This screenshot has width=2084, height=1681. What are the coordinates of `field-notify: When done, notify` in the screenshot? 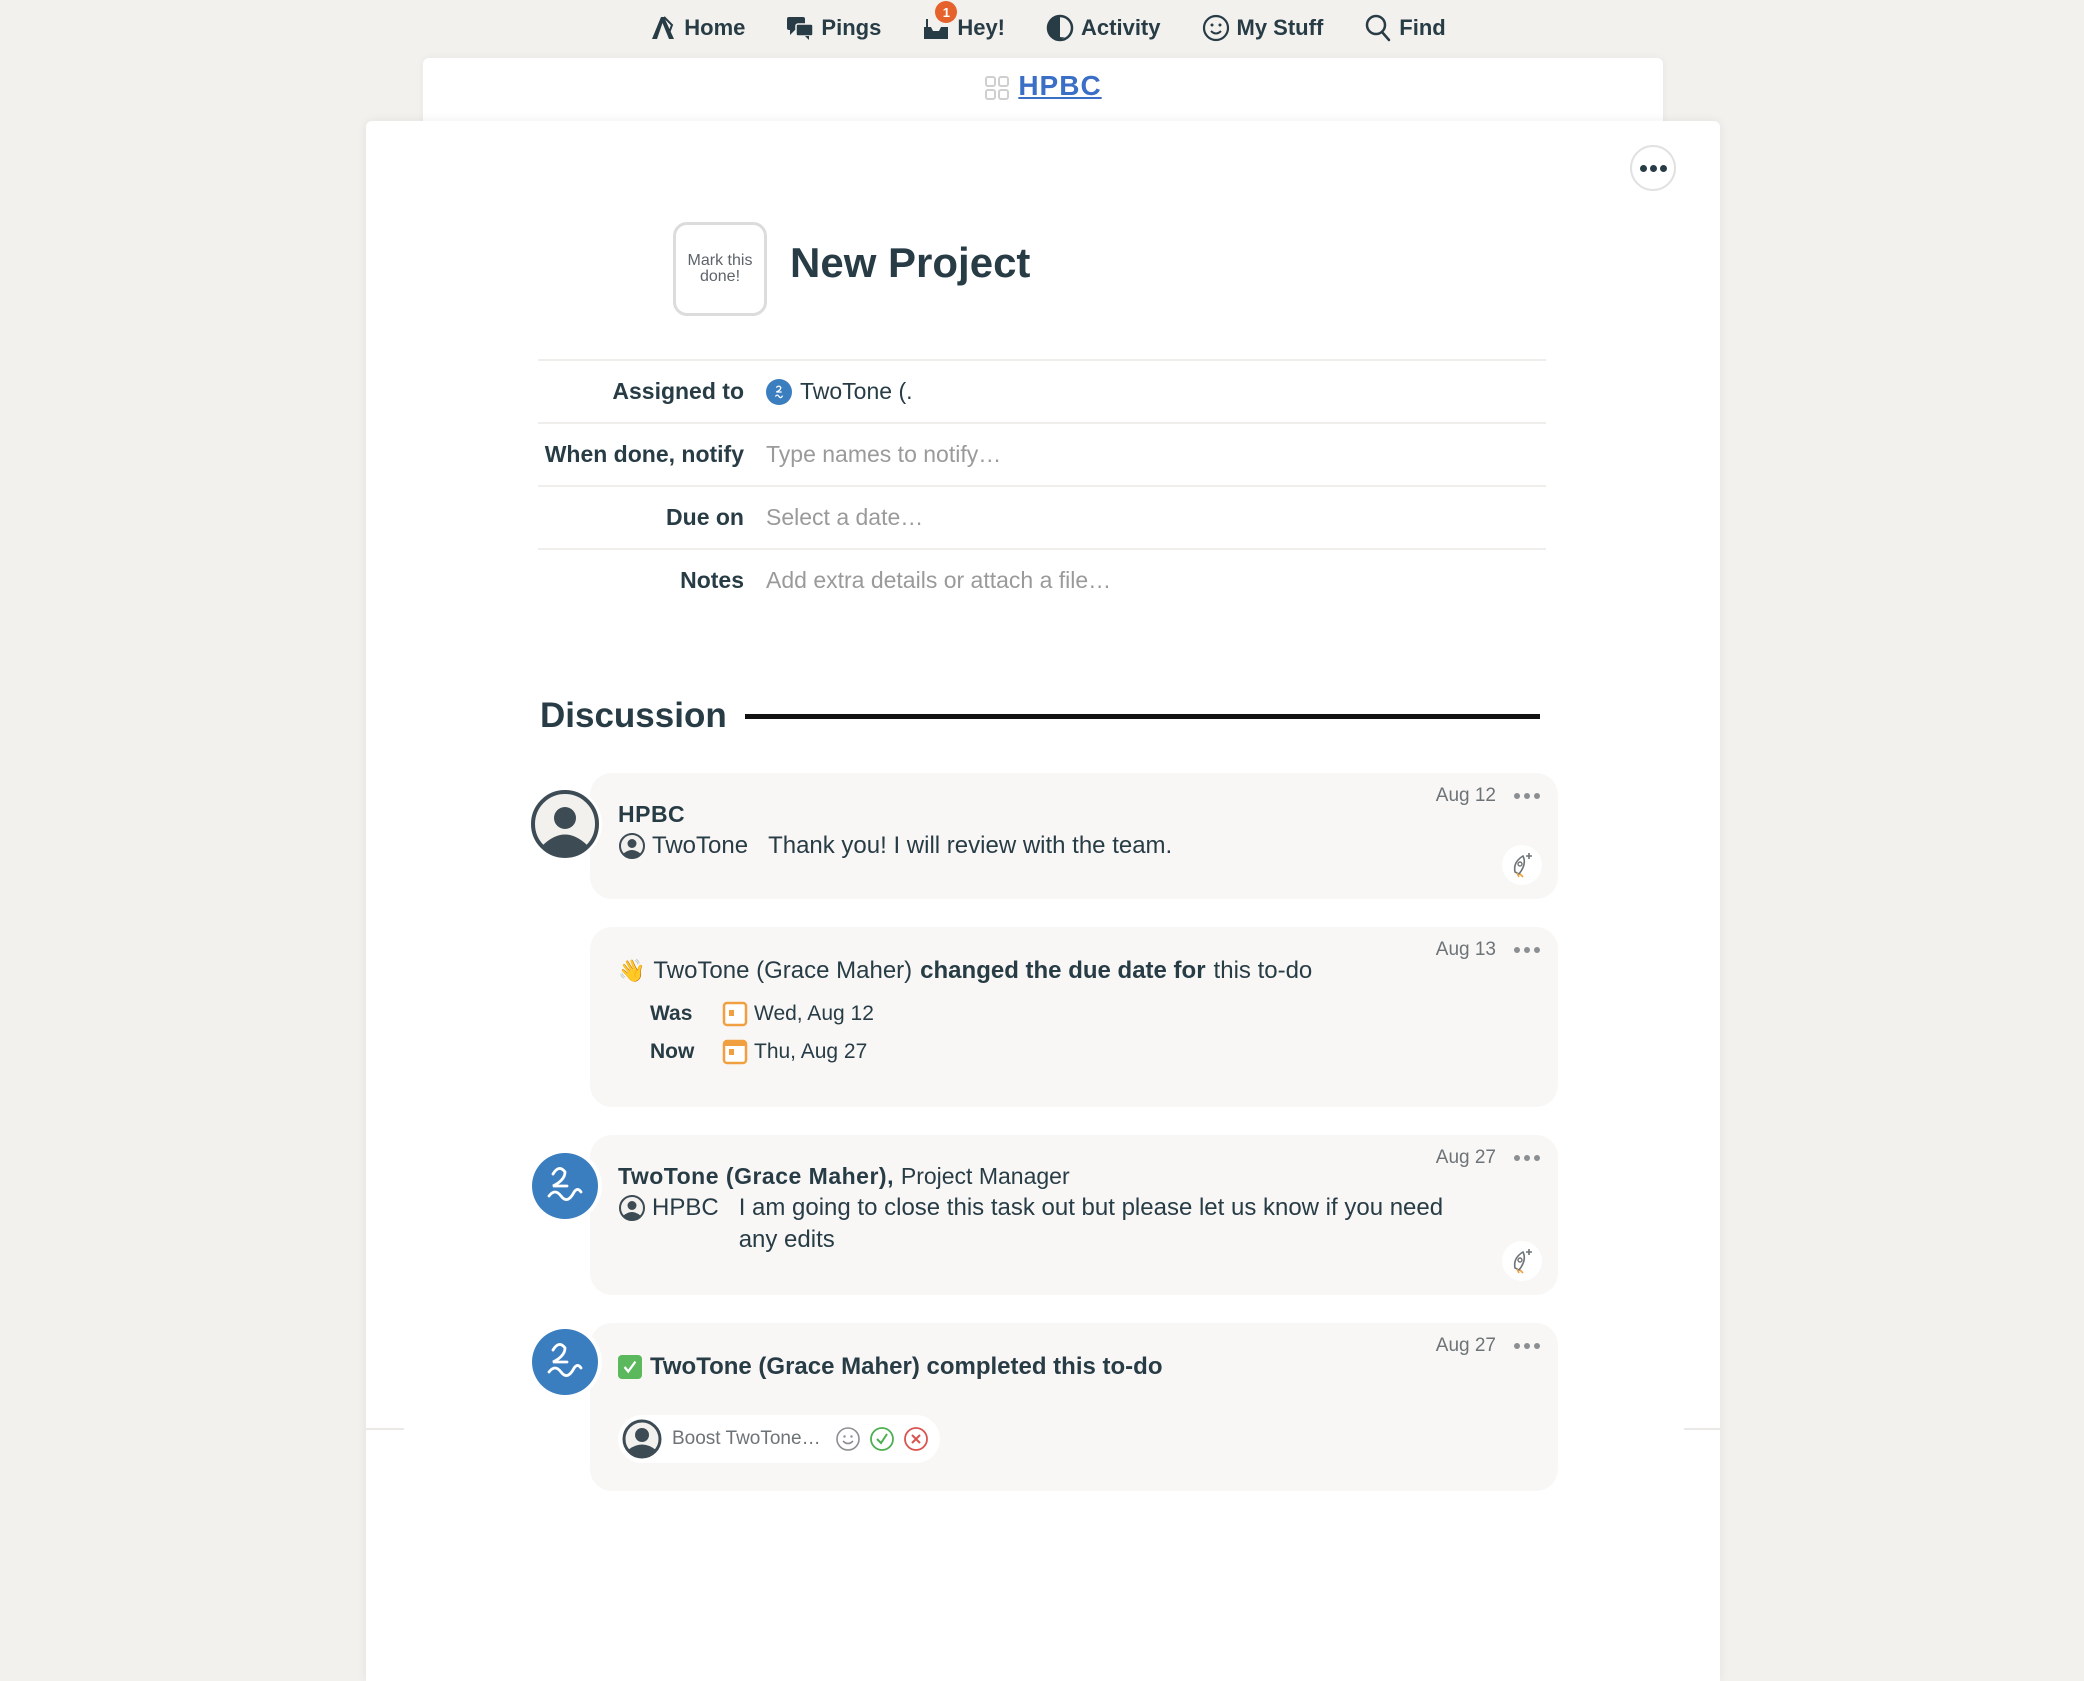 It's located at (1042, 453).